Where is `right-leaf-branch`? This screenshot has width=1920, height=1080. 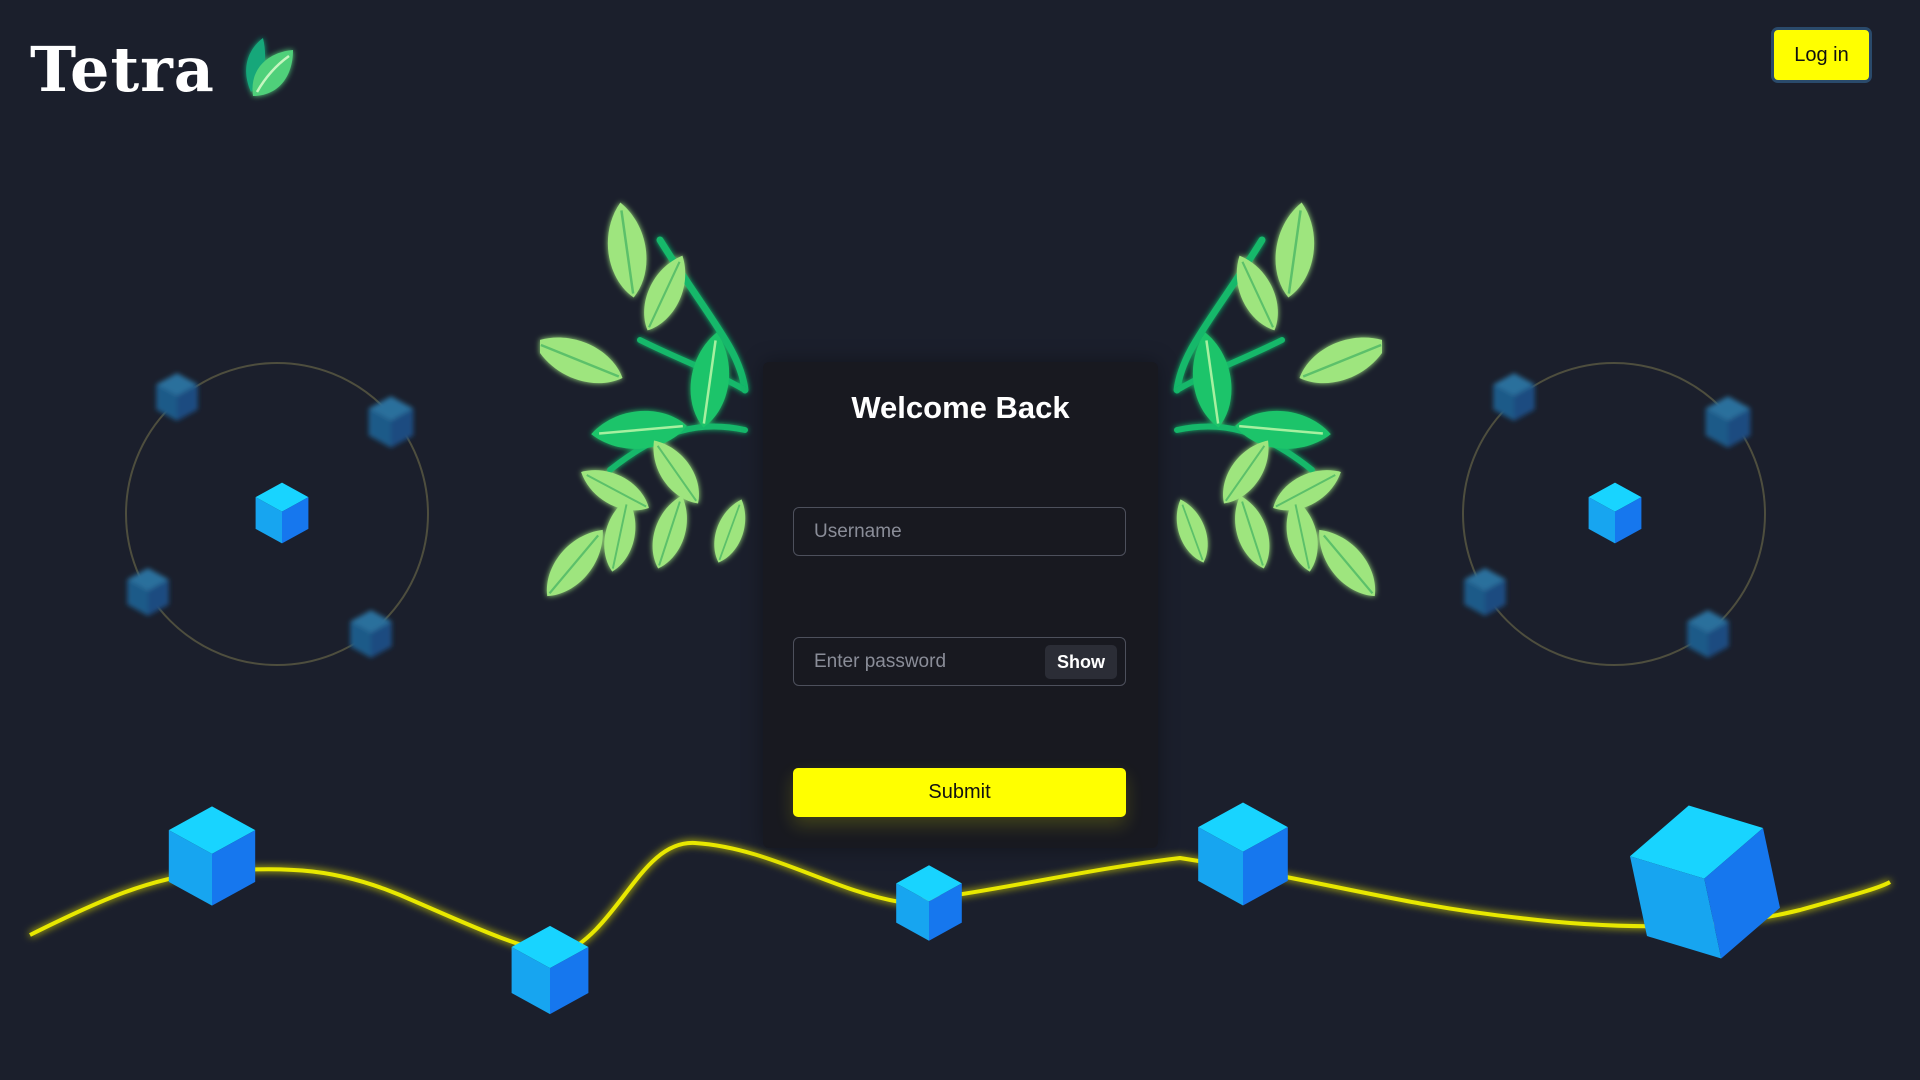 right-leaf-branch is located at coordinates (1281, 403).